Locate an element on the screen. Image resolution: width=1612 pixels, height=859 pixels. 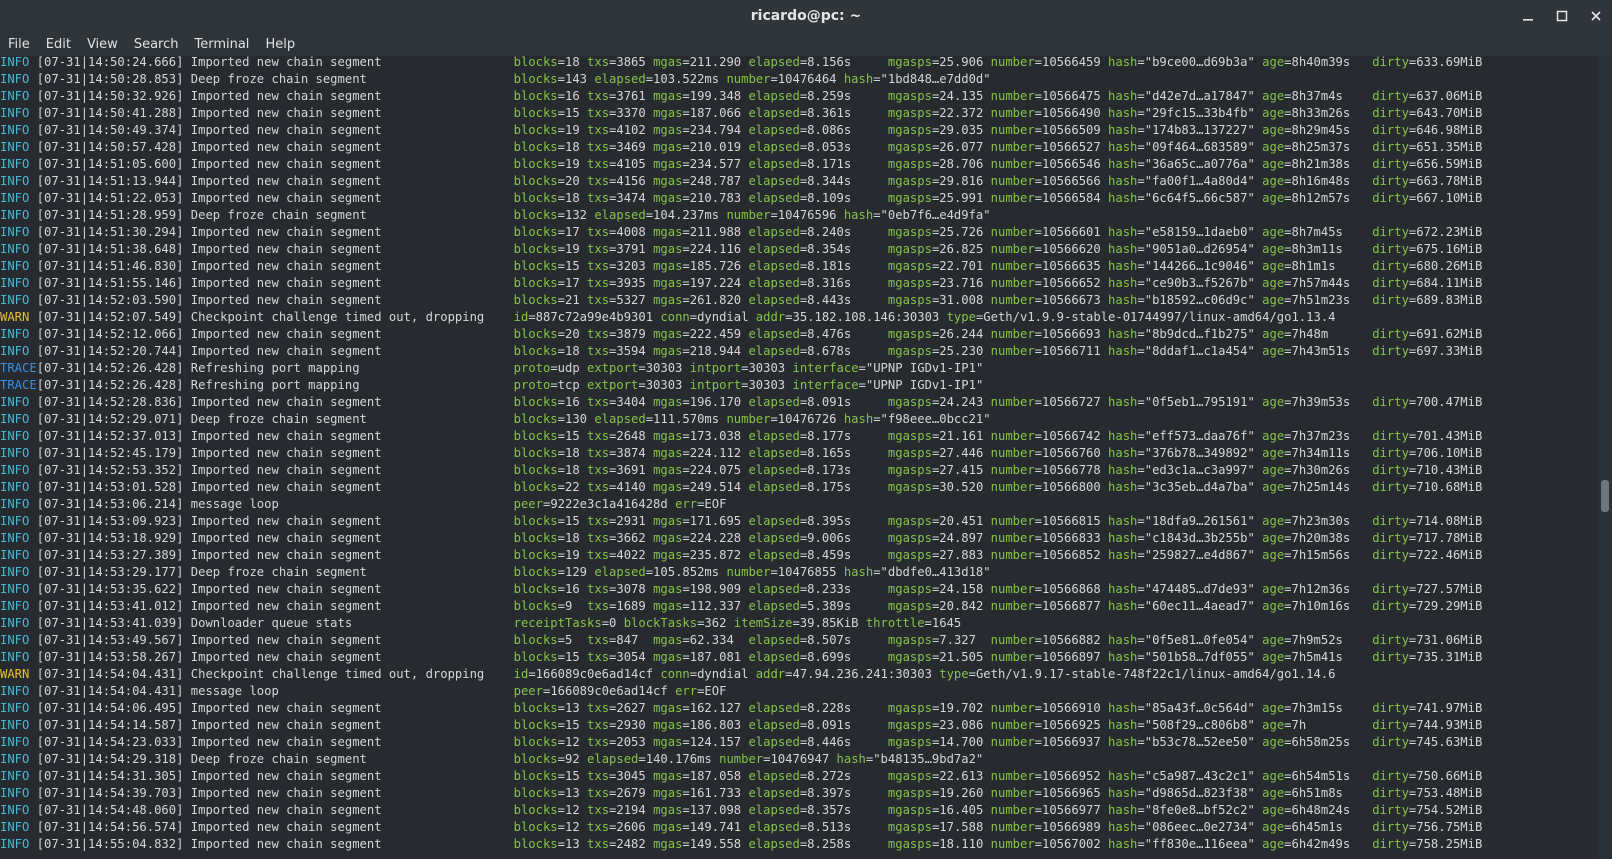
field-value: =10566711 is located at coordinates (1071, 351).